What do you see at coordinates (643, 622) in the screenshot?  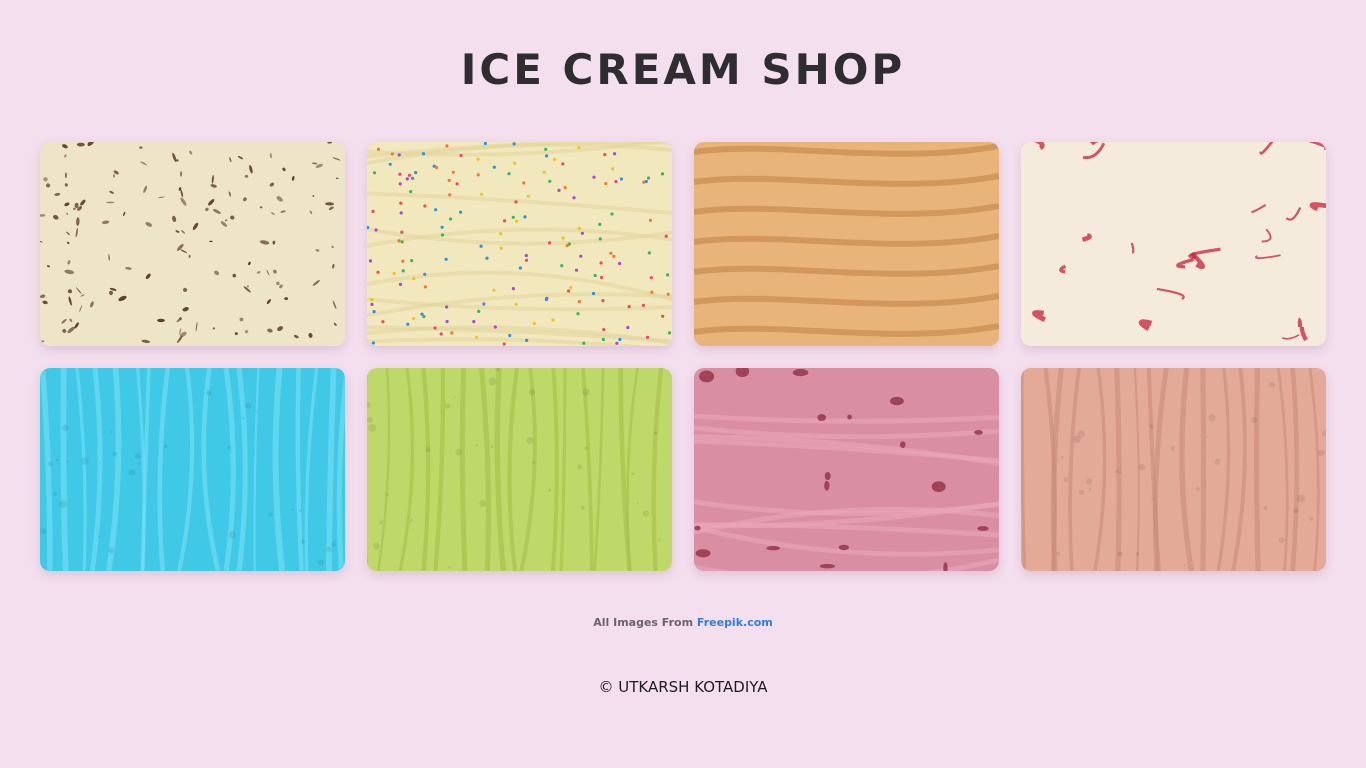 I see `credit-prefix: All Images From` at bounding box center [643, 622].